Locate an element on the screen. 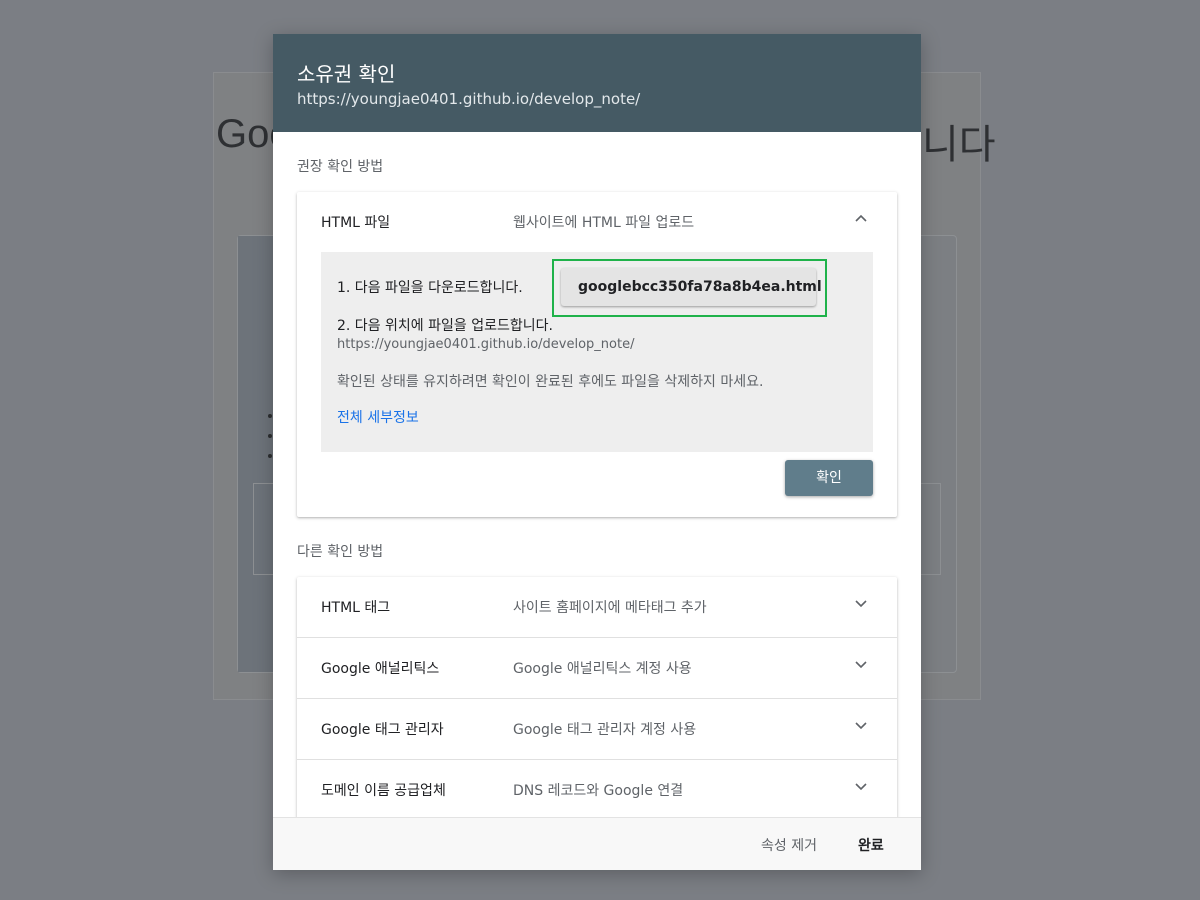 Image resolution: width=1200 pixels, height=900 pixels. method-row-google-tag-manager: Google 태그 관리자 Google 태그 관리자 계정 사용 is located at coordinates (597, 729).